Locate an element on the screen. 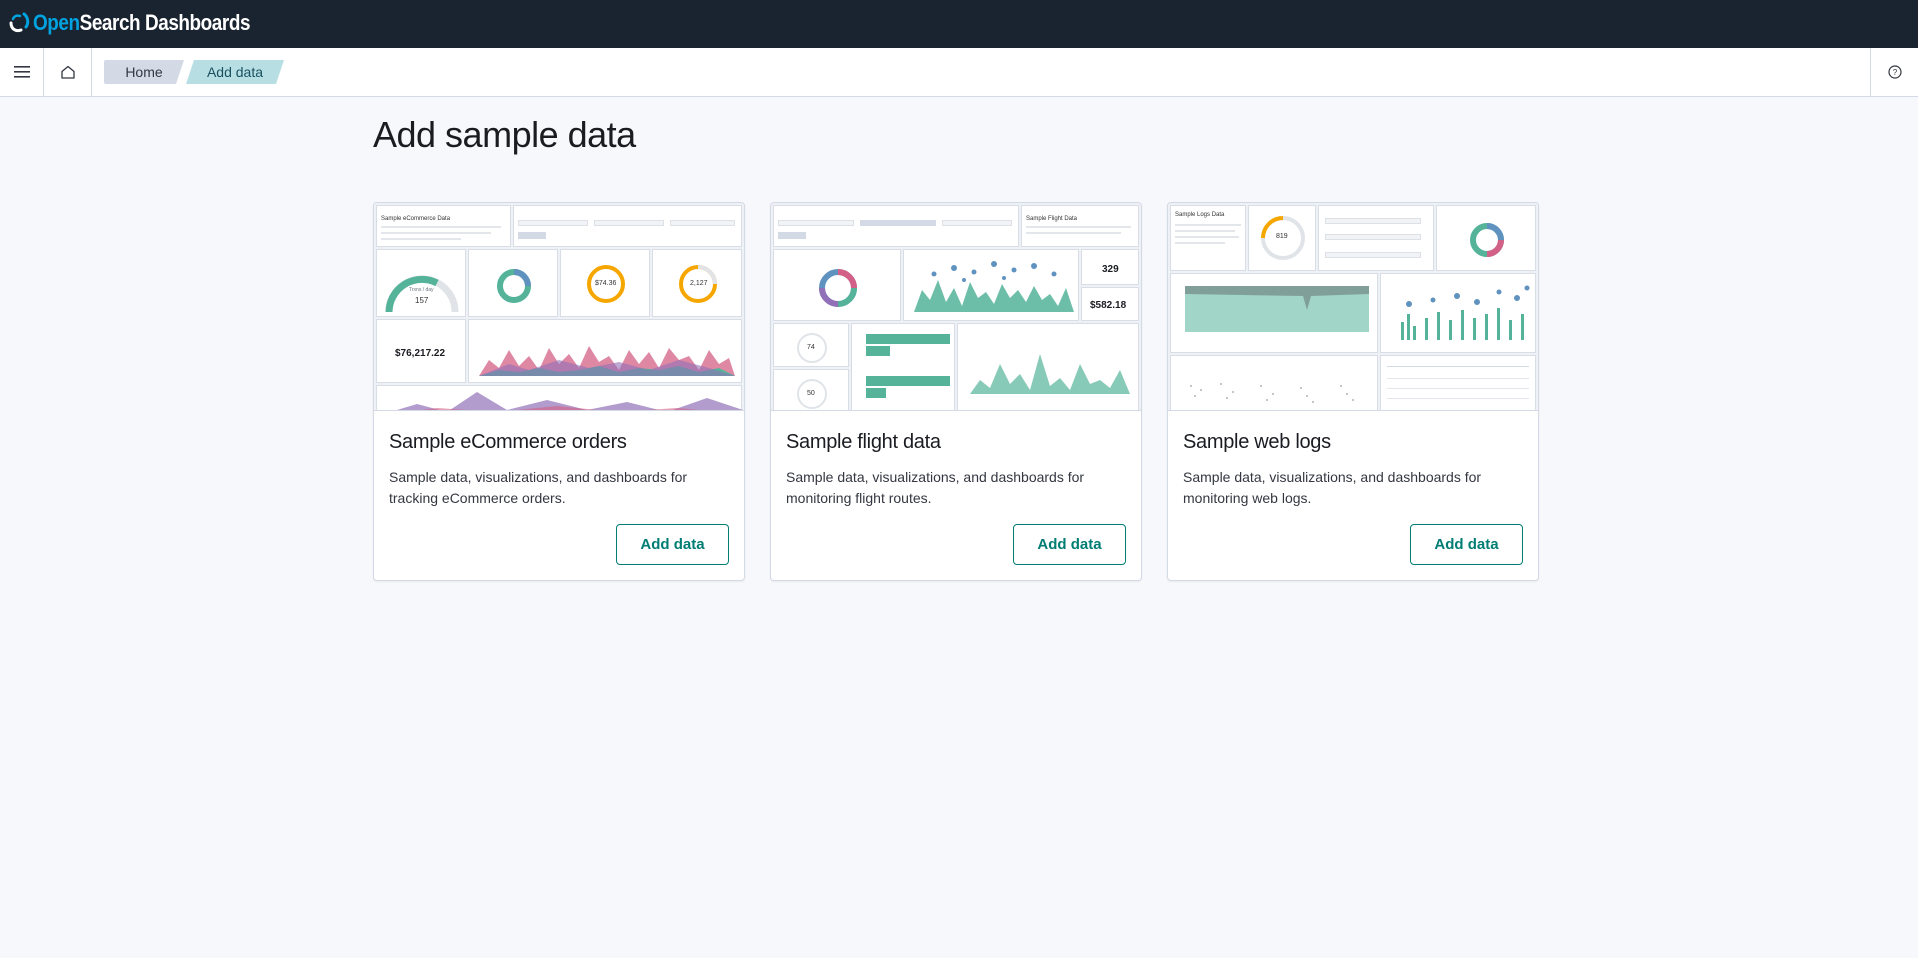 The height and width of the screenshot is (958, 1918). add-data-button-ecommerce: Add data is located at coordinates (672, 544).